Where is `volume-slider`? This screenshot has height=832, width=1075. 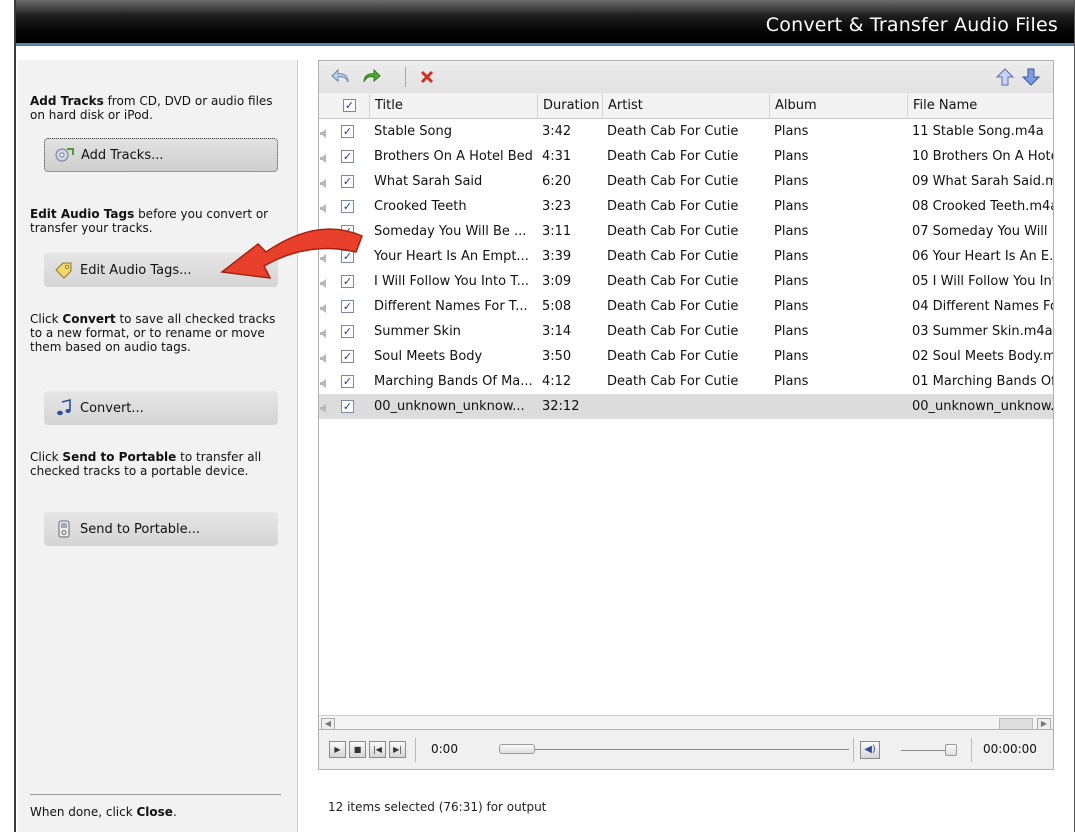
volume-slider is located at coordinates (951, 750).